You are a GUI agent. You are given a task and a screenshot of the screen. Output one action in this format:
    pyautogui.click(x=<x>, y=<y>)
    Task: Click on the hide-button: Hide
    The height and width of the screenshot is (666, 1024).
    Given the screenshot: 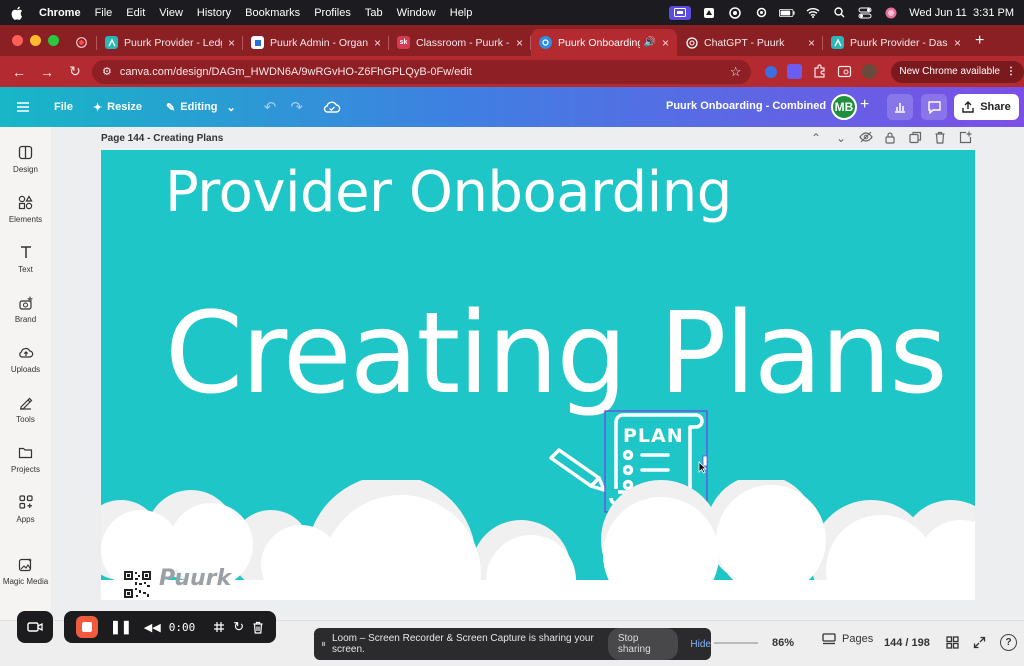 What is the action you would take?
    pyautogui.click(x=700, y=644)
    